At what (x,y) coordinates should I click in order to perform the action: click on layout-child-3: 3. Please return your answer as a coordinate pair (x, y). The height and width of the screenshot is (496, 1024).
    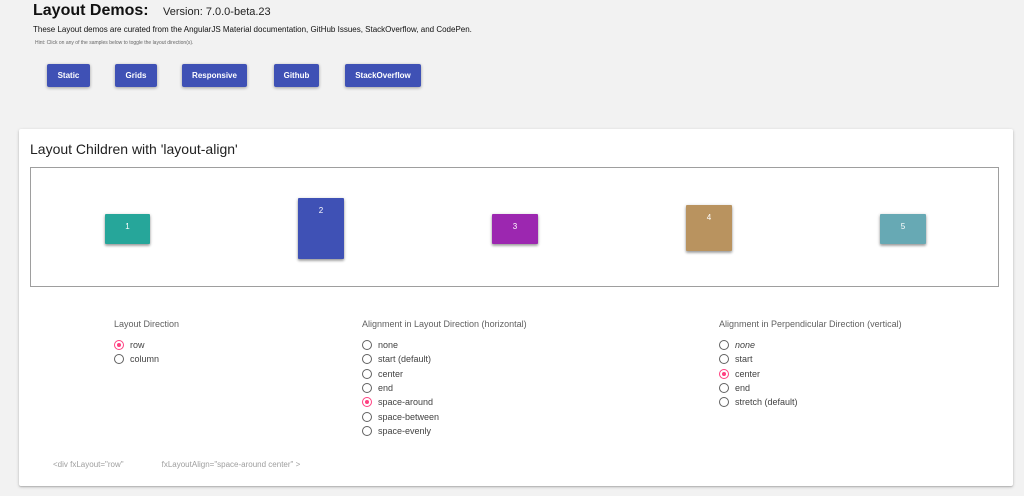
    Looking at the image, I should click on (515, 229).